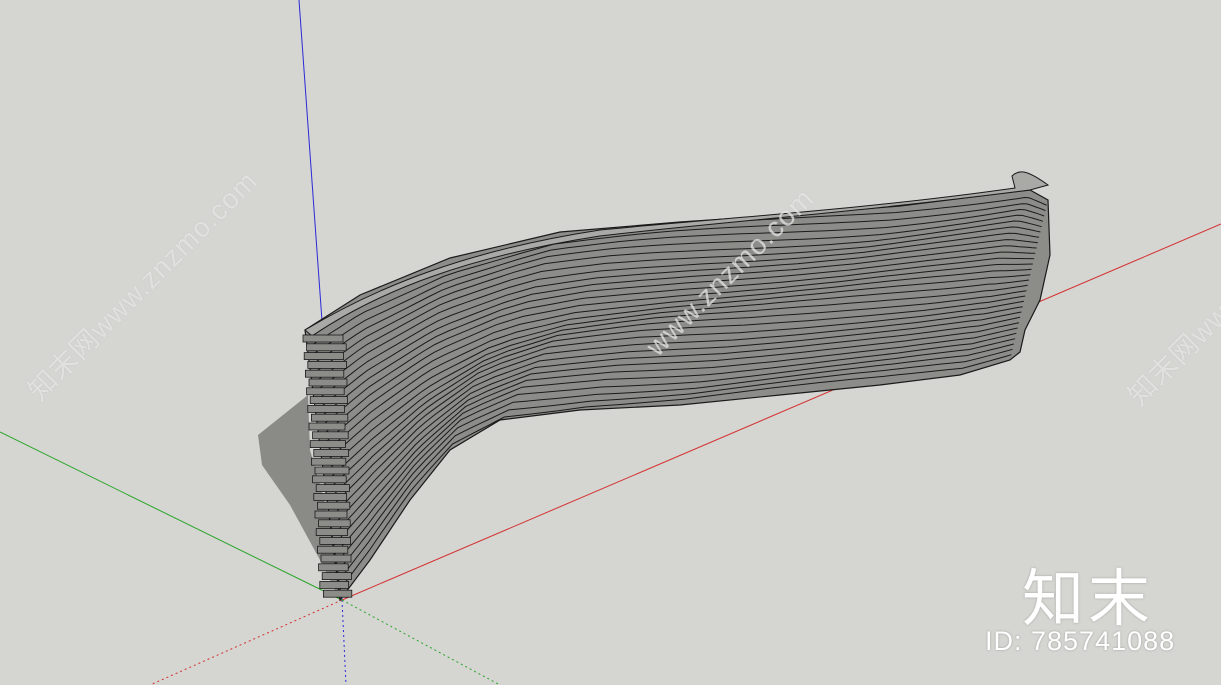 Image resolution: width=1221 pixels, height=685 pixels. What do you see at coordinates (421, 642) in the screenshot?
I see `y-axis-negative` at bounding box center [421, 642].